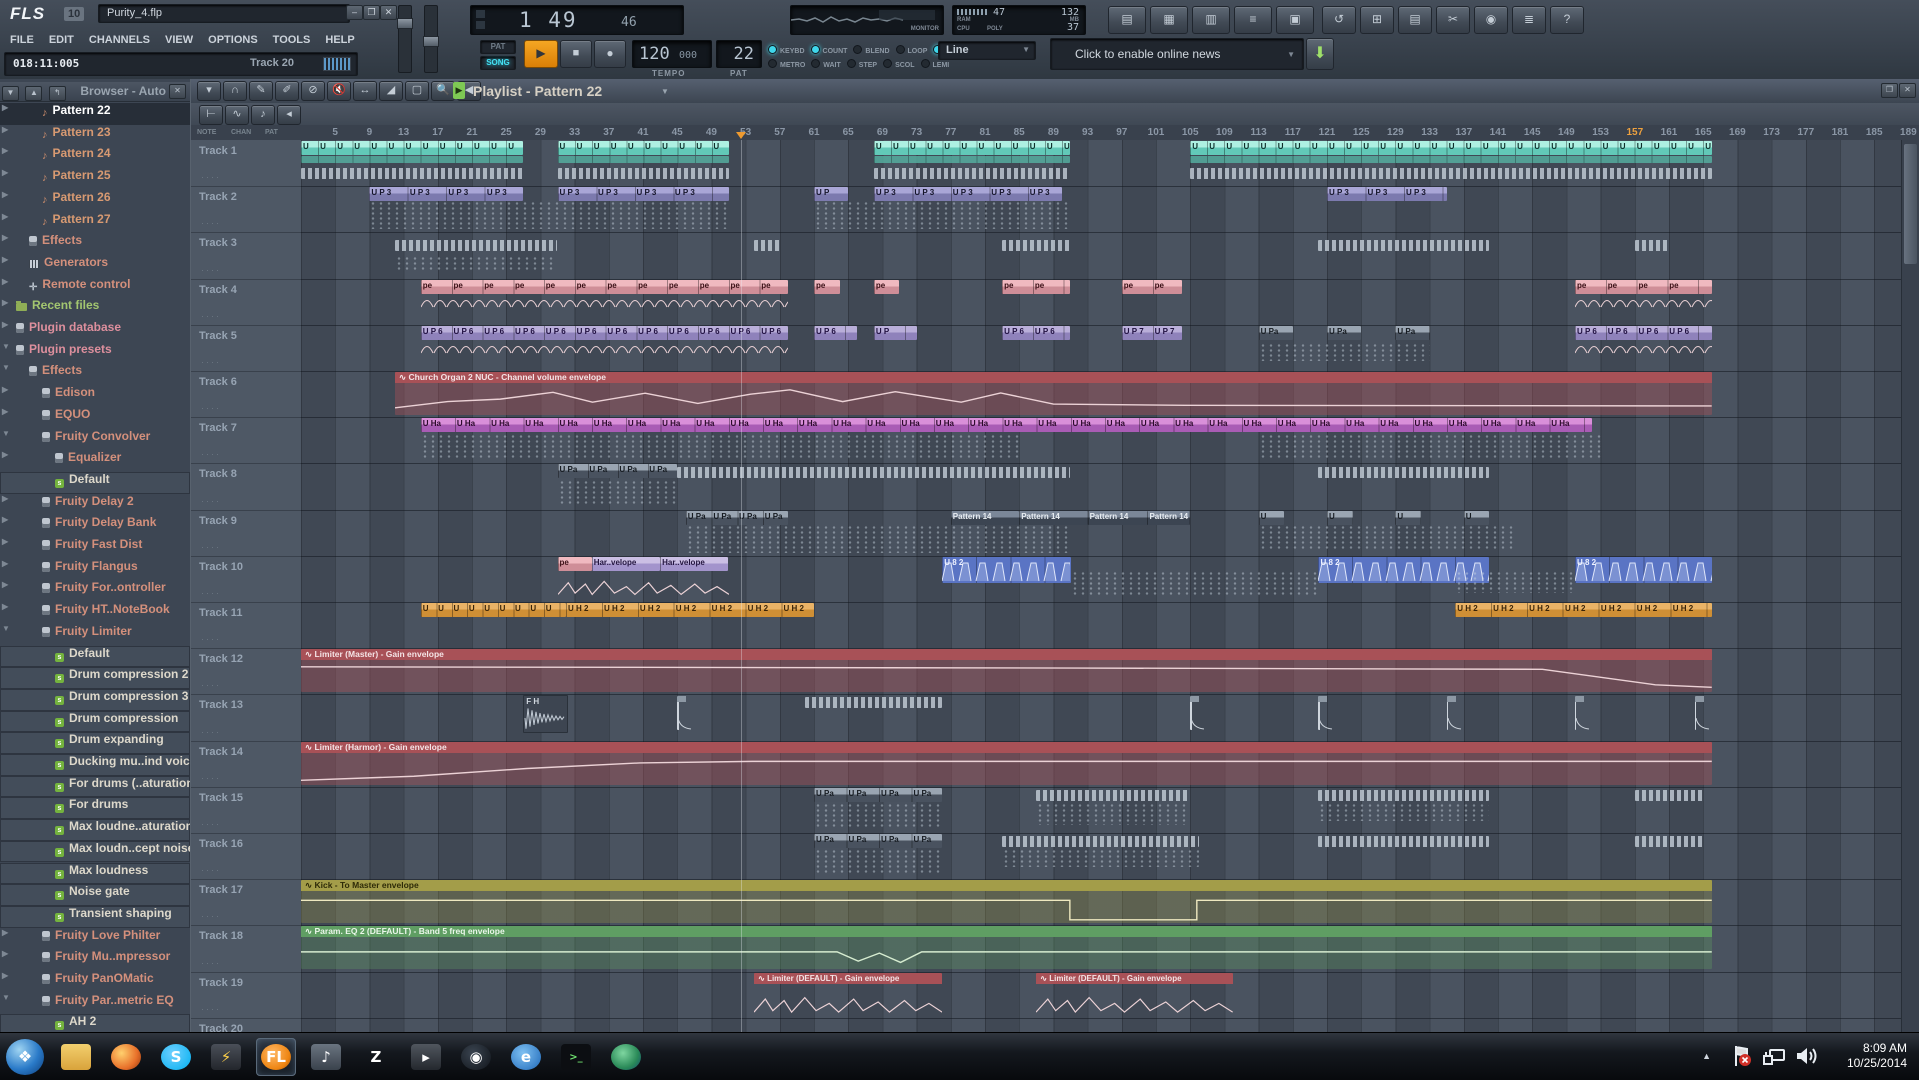 This screenshot has width=1919, height=1080. Describe the element at coordinates (1907, 90) in the screenshot. I see `playlist-close-button: ✕` at that location.